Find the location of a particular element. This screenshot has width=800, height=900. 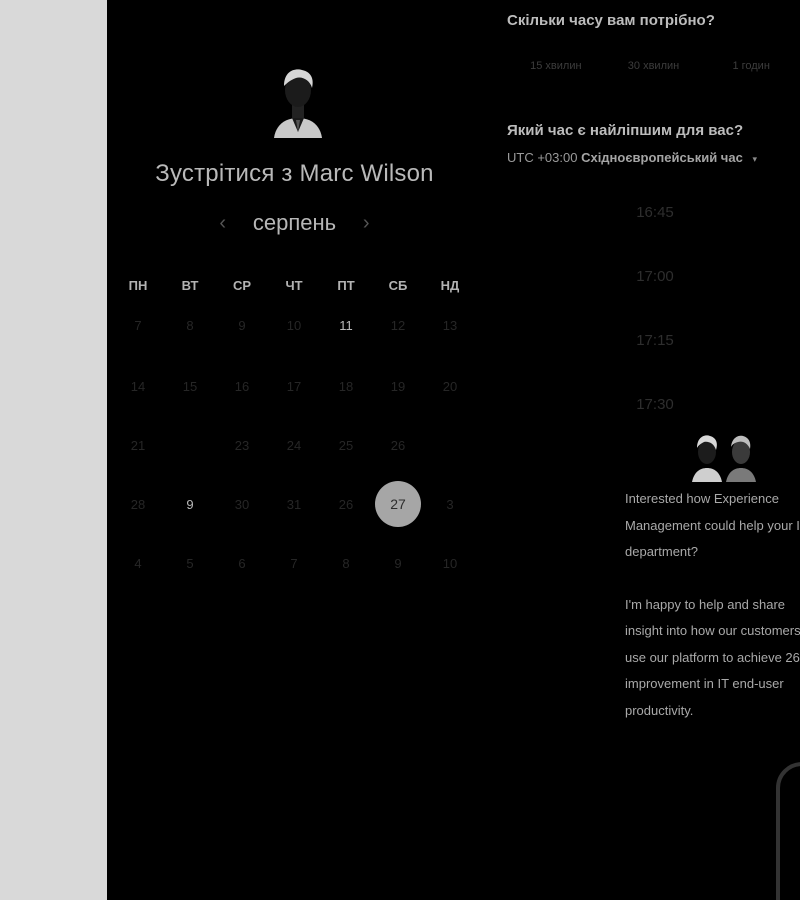

chat-line: productivity. is located at coordinates (659, 710).